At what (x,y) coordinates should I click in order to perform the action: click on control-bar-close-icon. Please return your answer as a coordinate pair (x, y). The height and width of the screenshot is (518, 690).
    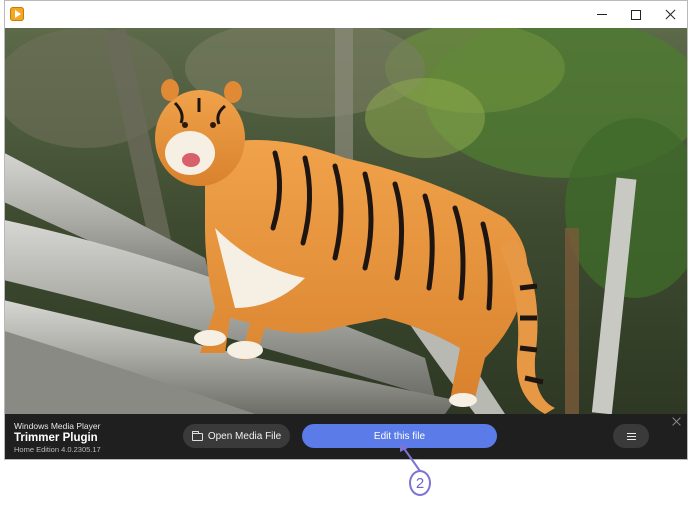
    Looking at the image, I should click on (676, 421).